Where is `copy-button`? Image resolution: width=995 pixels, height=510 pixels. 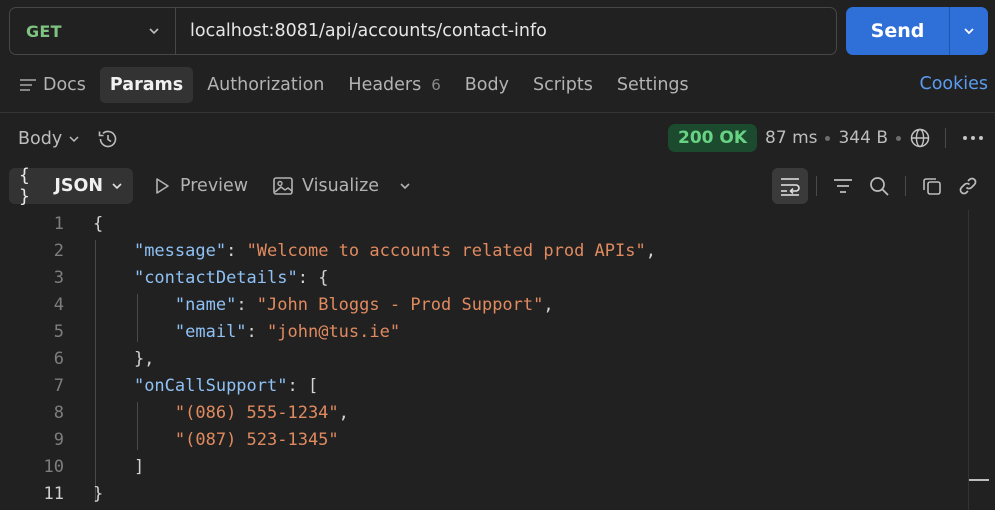 copy-button is located at coordinates (932, 186).